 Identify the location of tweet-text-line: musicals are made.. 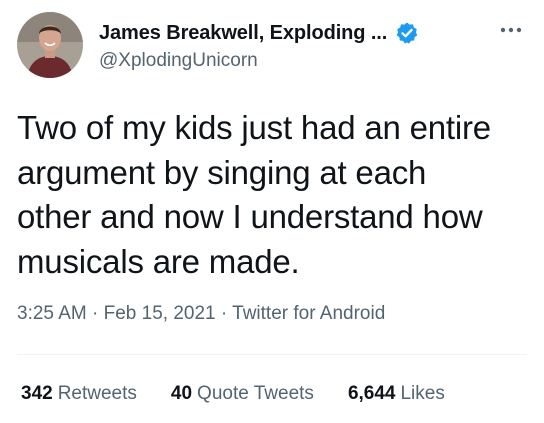
(158, 261).